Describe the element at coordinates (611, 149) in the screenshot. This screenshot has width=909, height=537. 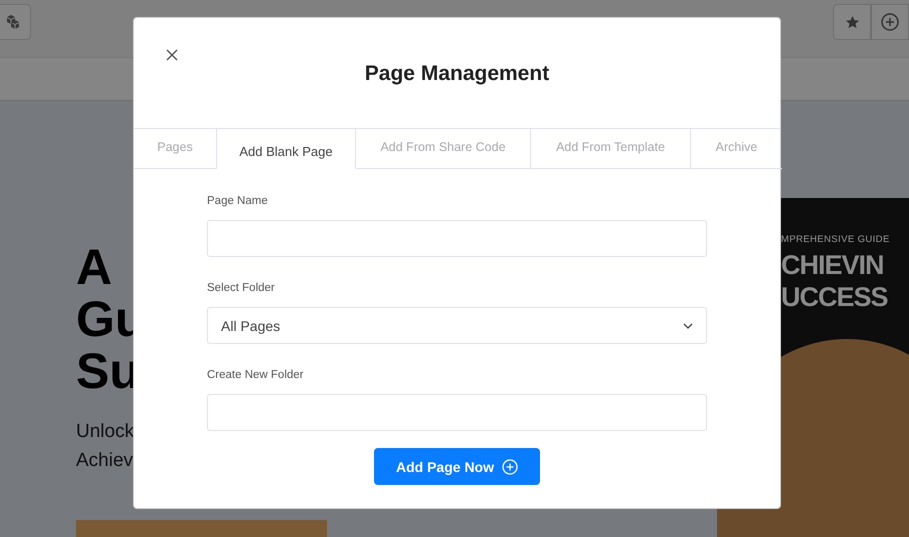
I see `tab: Add From Template` at that location.